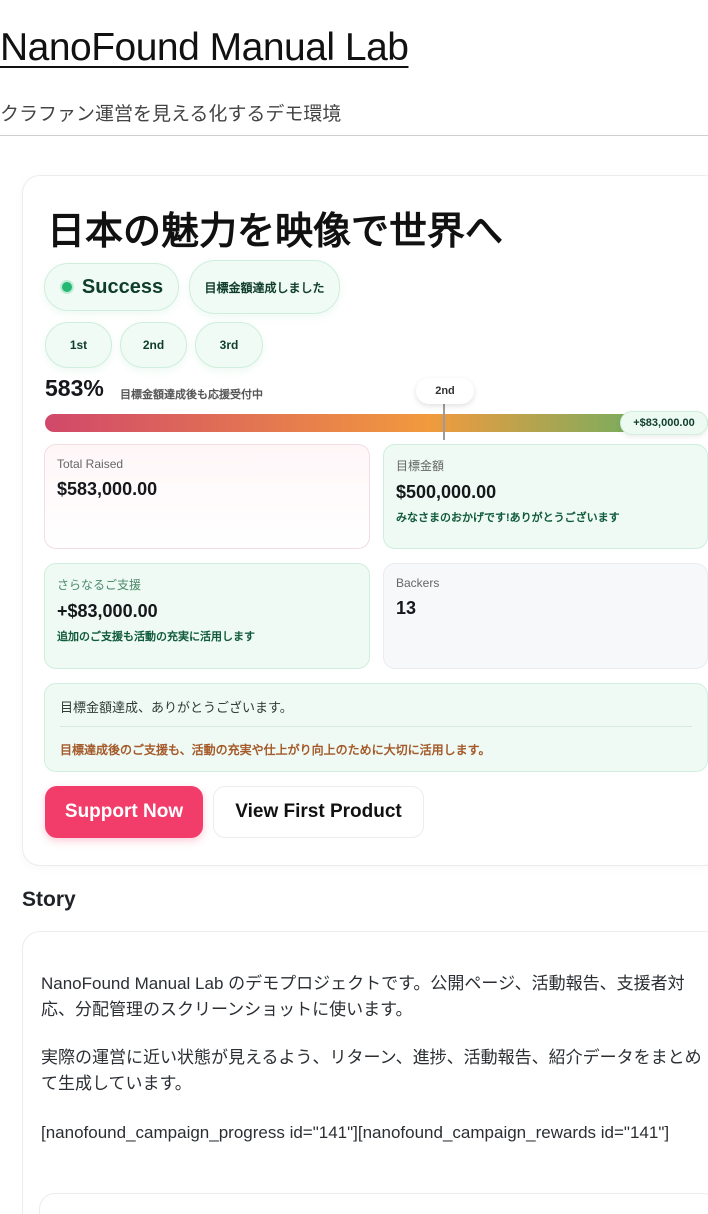  What do you see at coordinates (124, 812) in the screenshot?
I see `support-now-button: Support Now` at bounding box center [124, 812].